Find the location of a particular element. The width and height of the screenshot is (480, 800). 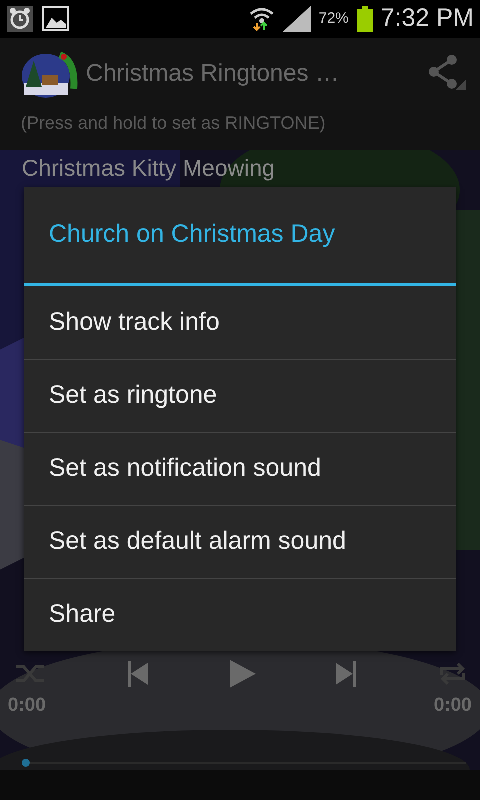

signal-icon is located at coordinates (296, 19).